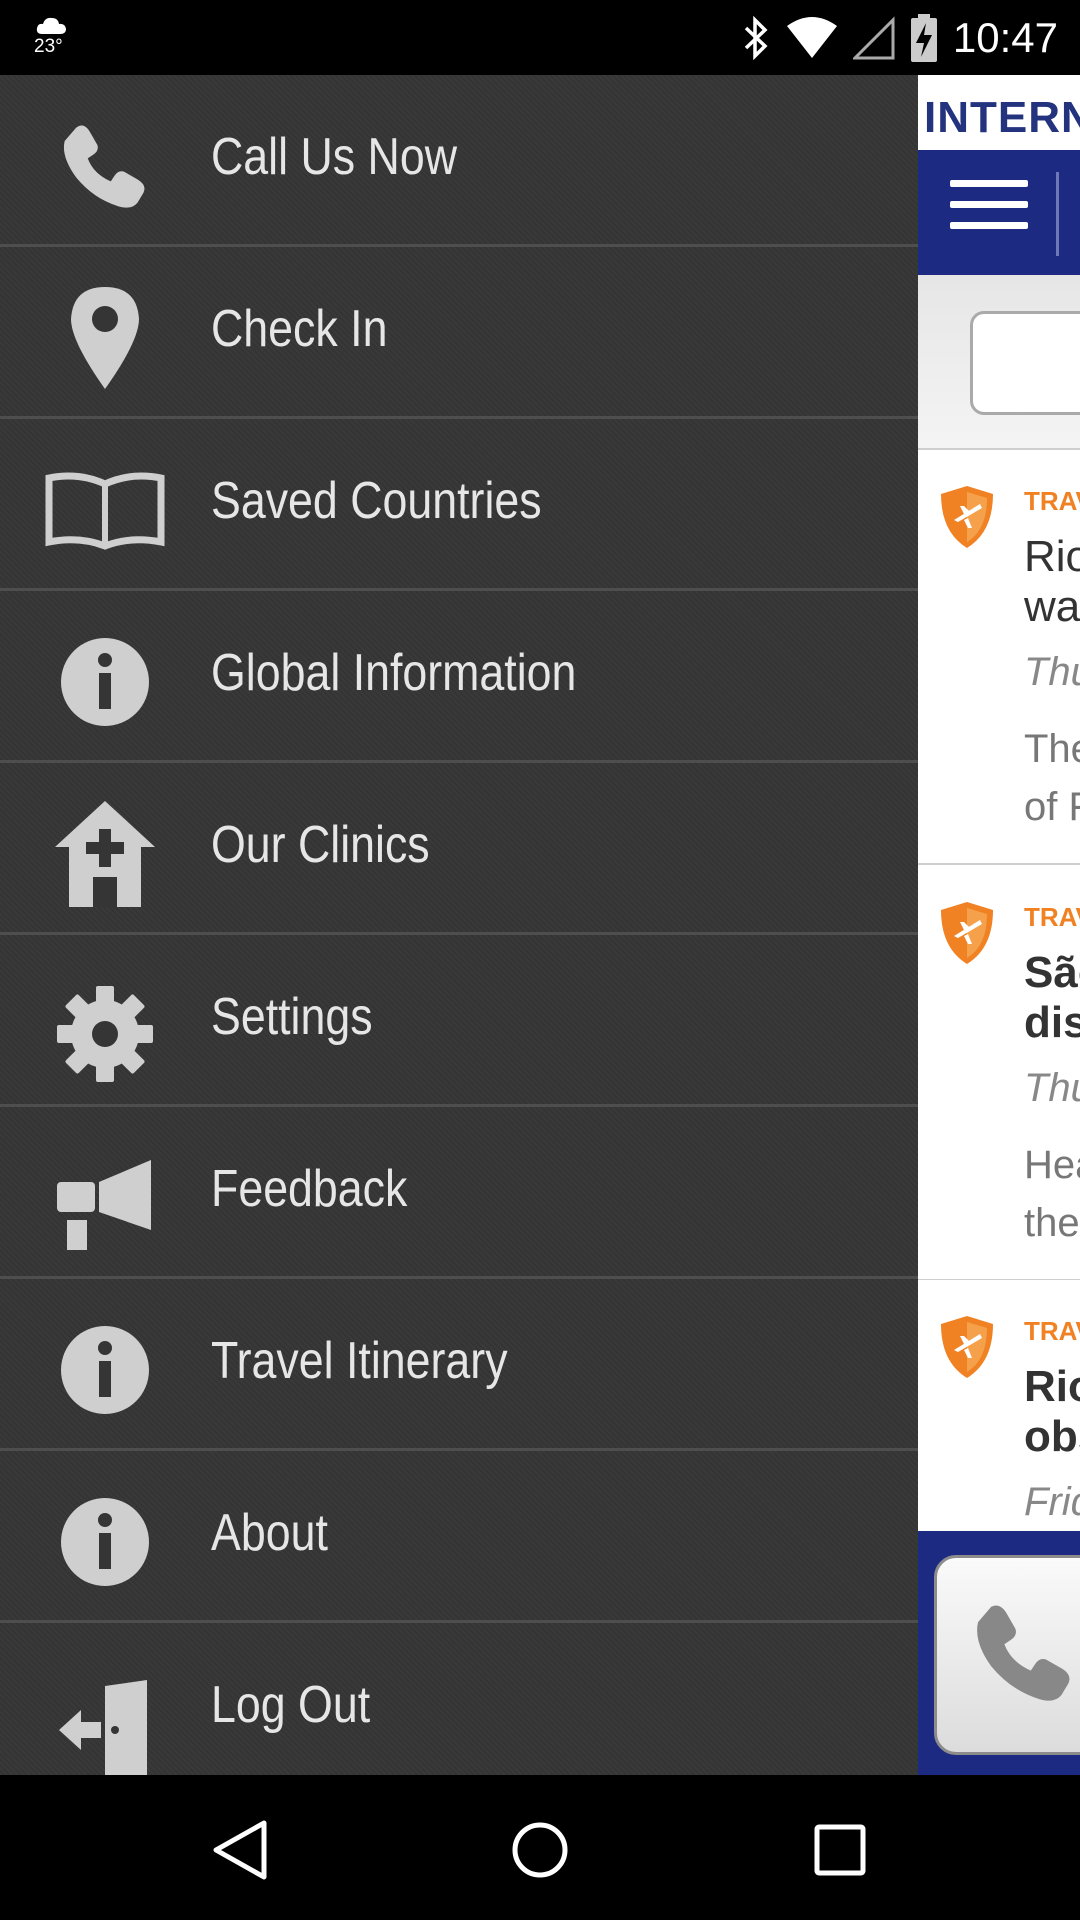  Describe the element at coordinates (999, 1073) in the screenshot. I see `news-item: TRAV São disr Thu Hea the` at that location.